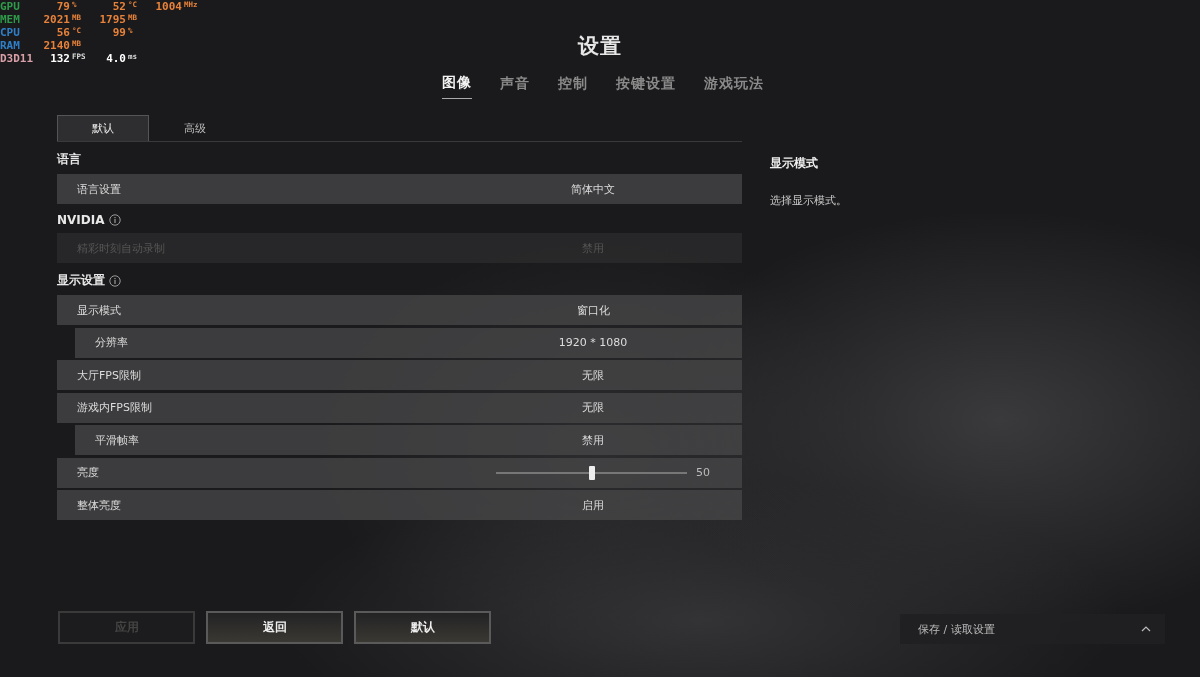 This screenshot has height=677, width=1200. Describe the element at coordinates (794, 163) in the screenshot. I see `help-title: 显示模式` at that location.